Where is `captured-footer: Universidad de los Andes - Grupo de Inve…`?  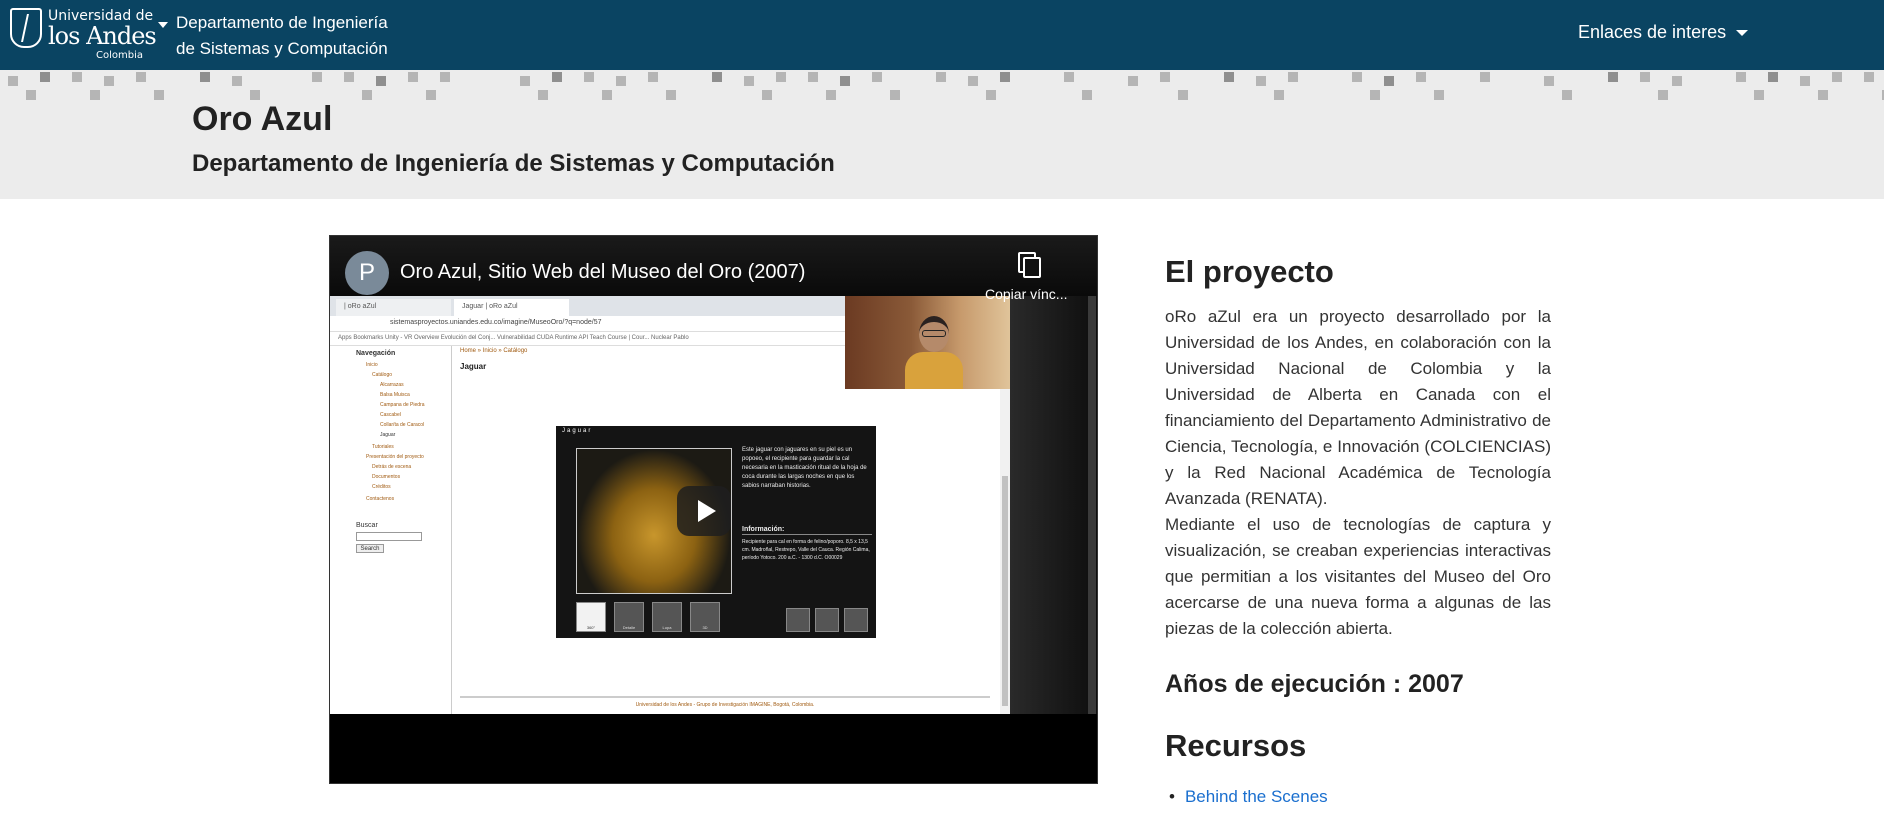
captured-footer: Universidad de los Andes - Grupo de Inve… is located at coordinates (725, 702).